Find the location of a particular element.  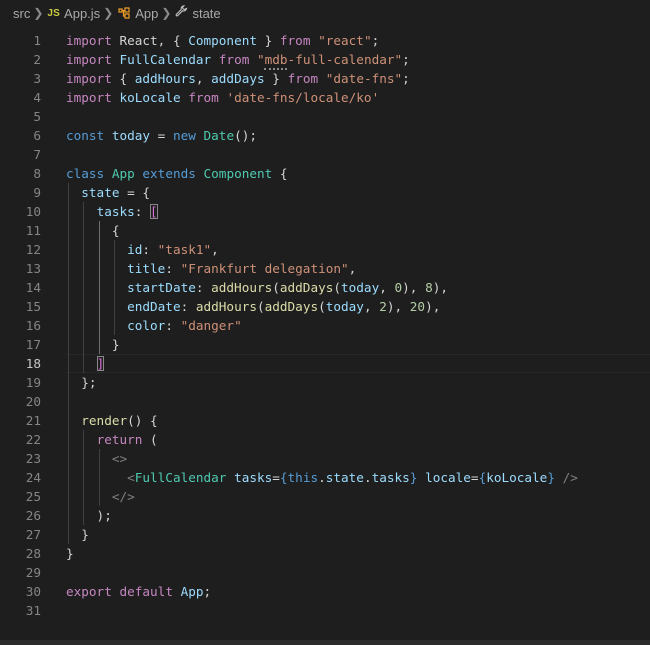

code-line: 23 <> is located at coordinates (325, 458).